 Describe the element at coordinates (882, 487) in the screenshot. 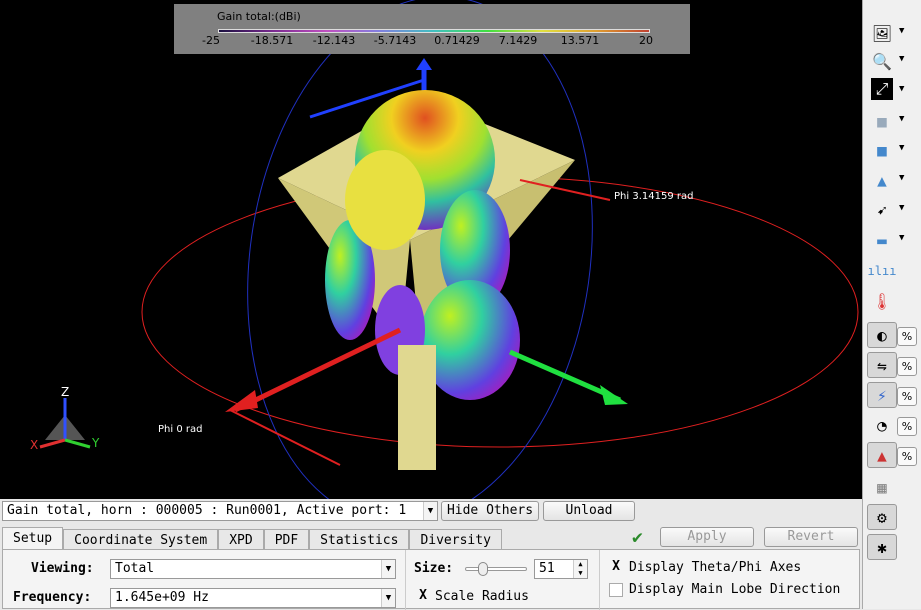

I see `mesh-icon: ▦` at that location.